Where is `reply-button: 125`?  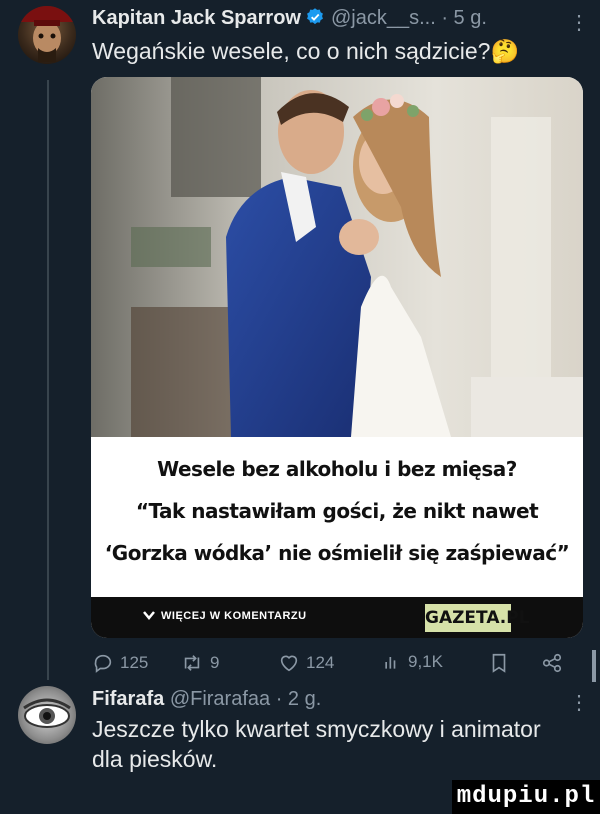
reply-button: 125 is located at coordinates (120, 663).